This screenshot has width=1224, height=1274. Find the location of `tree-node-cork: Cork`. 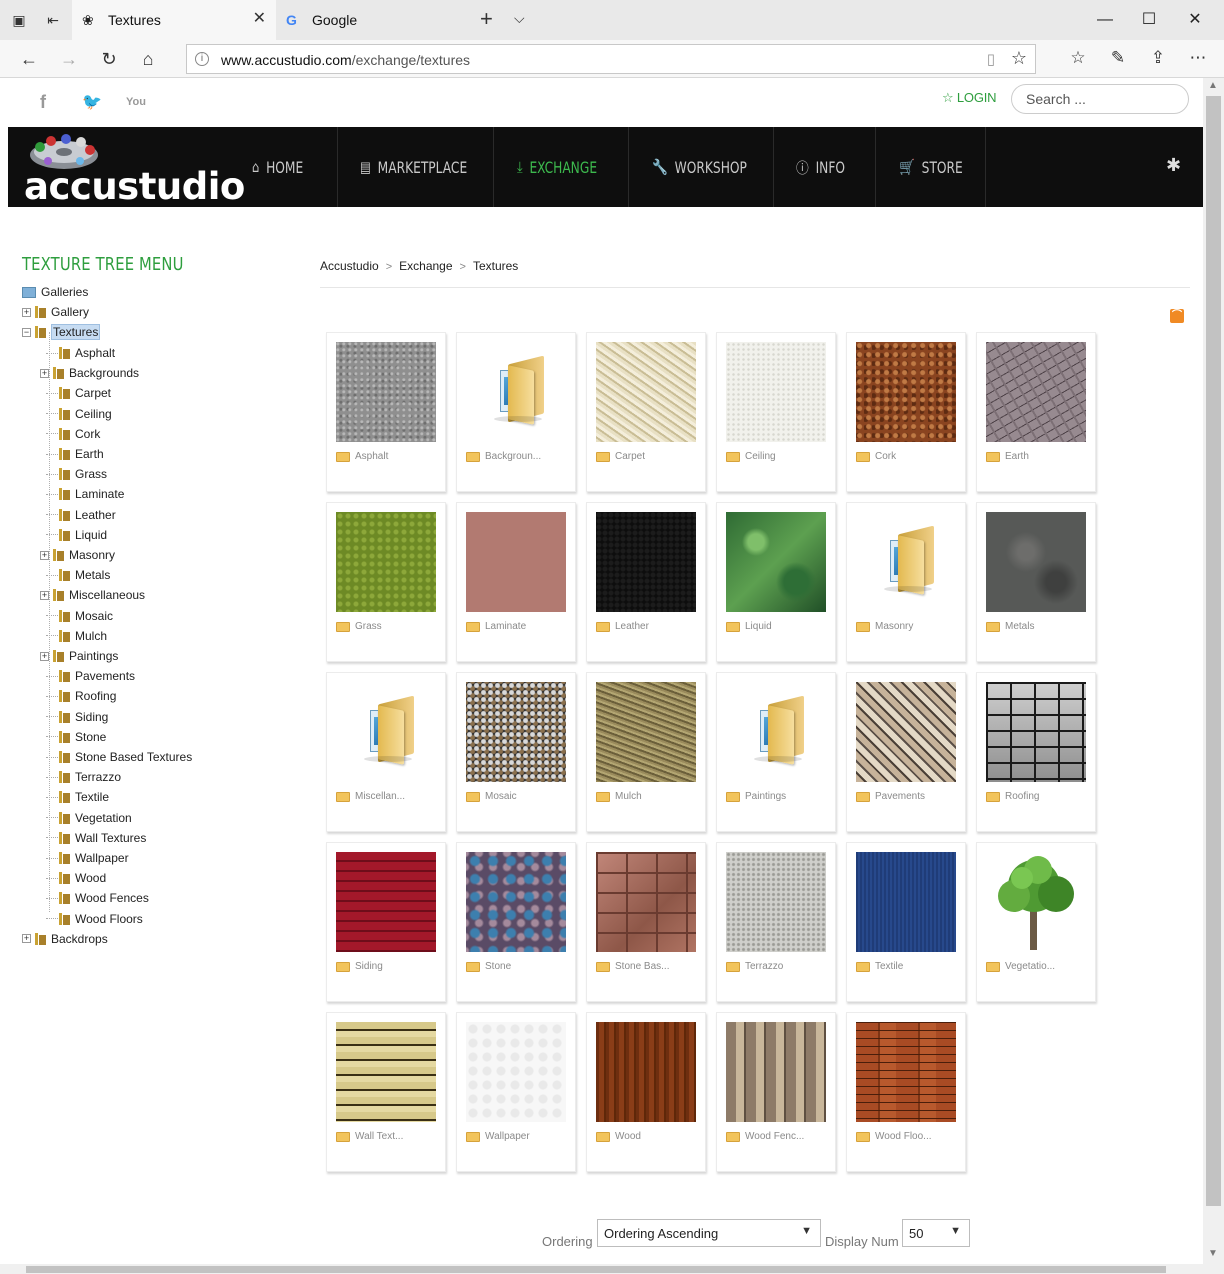

tree-node-cork: Cork is located at coordinates (73, 434).